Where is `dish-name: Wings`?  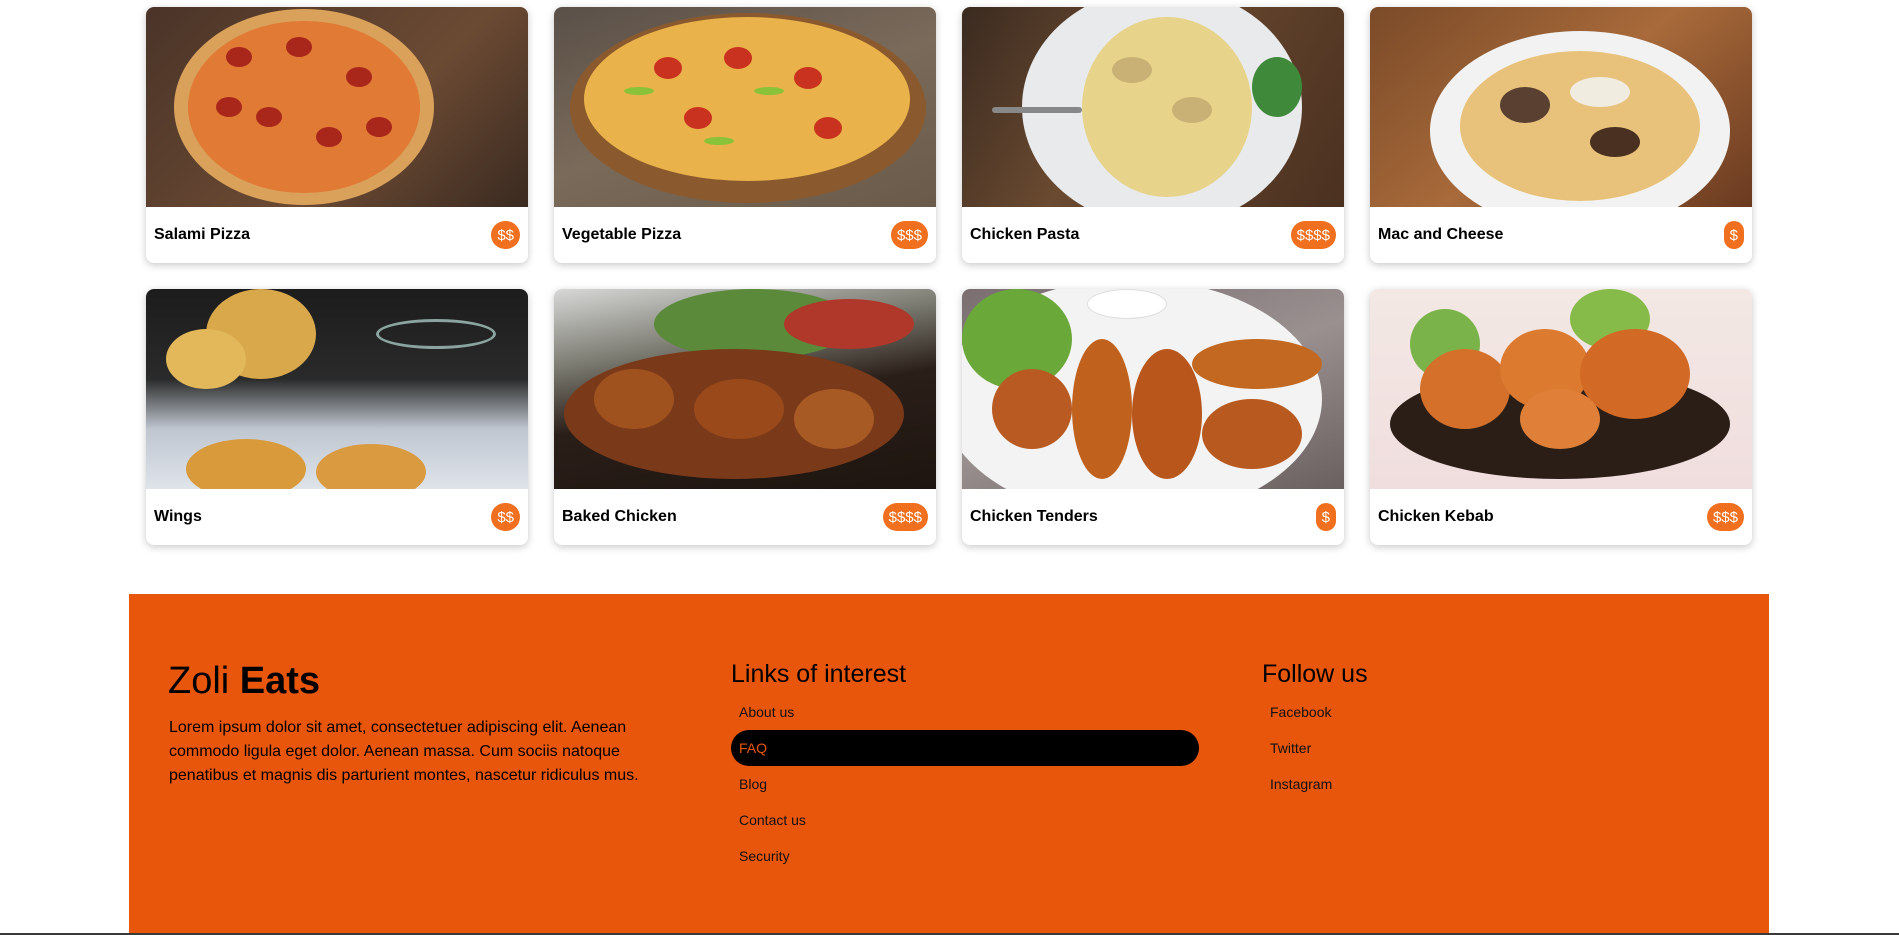 dish-name: Wings is located at coordinates (178, 516).